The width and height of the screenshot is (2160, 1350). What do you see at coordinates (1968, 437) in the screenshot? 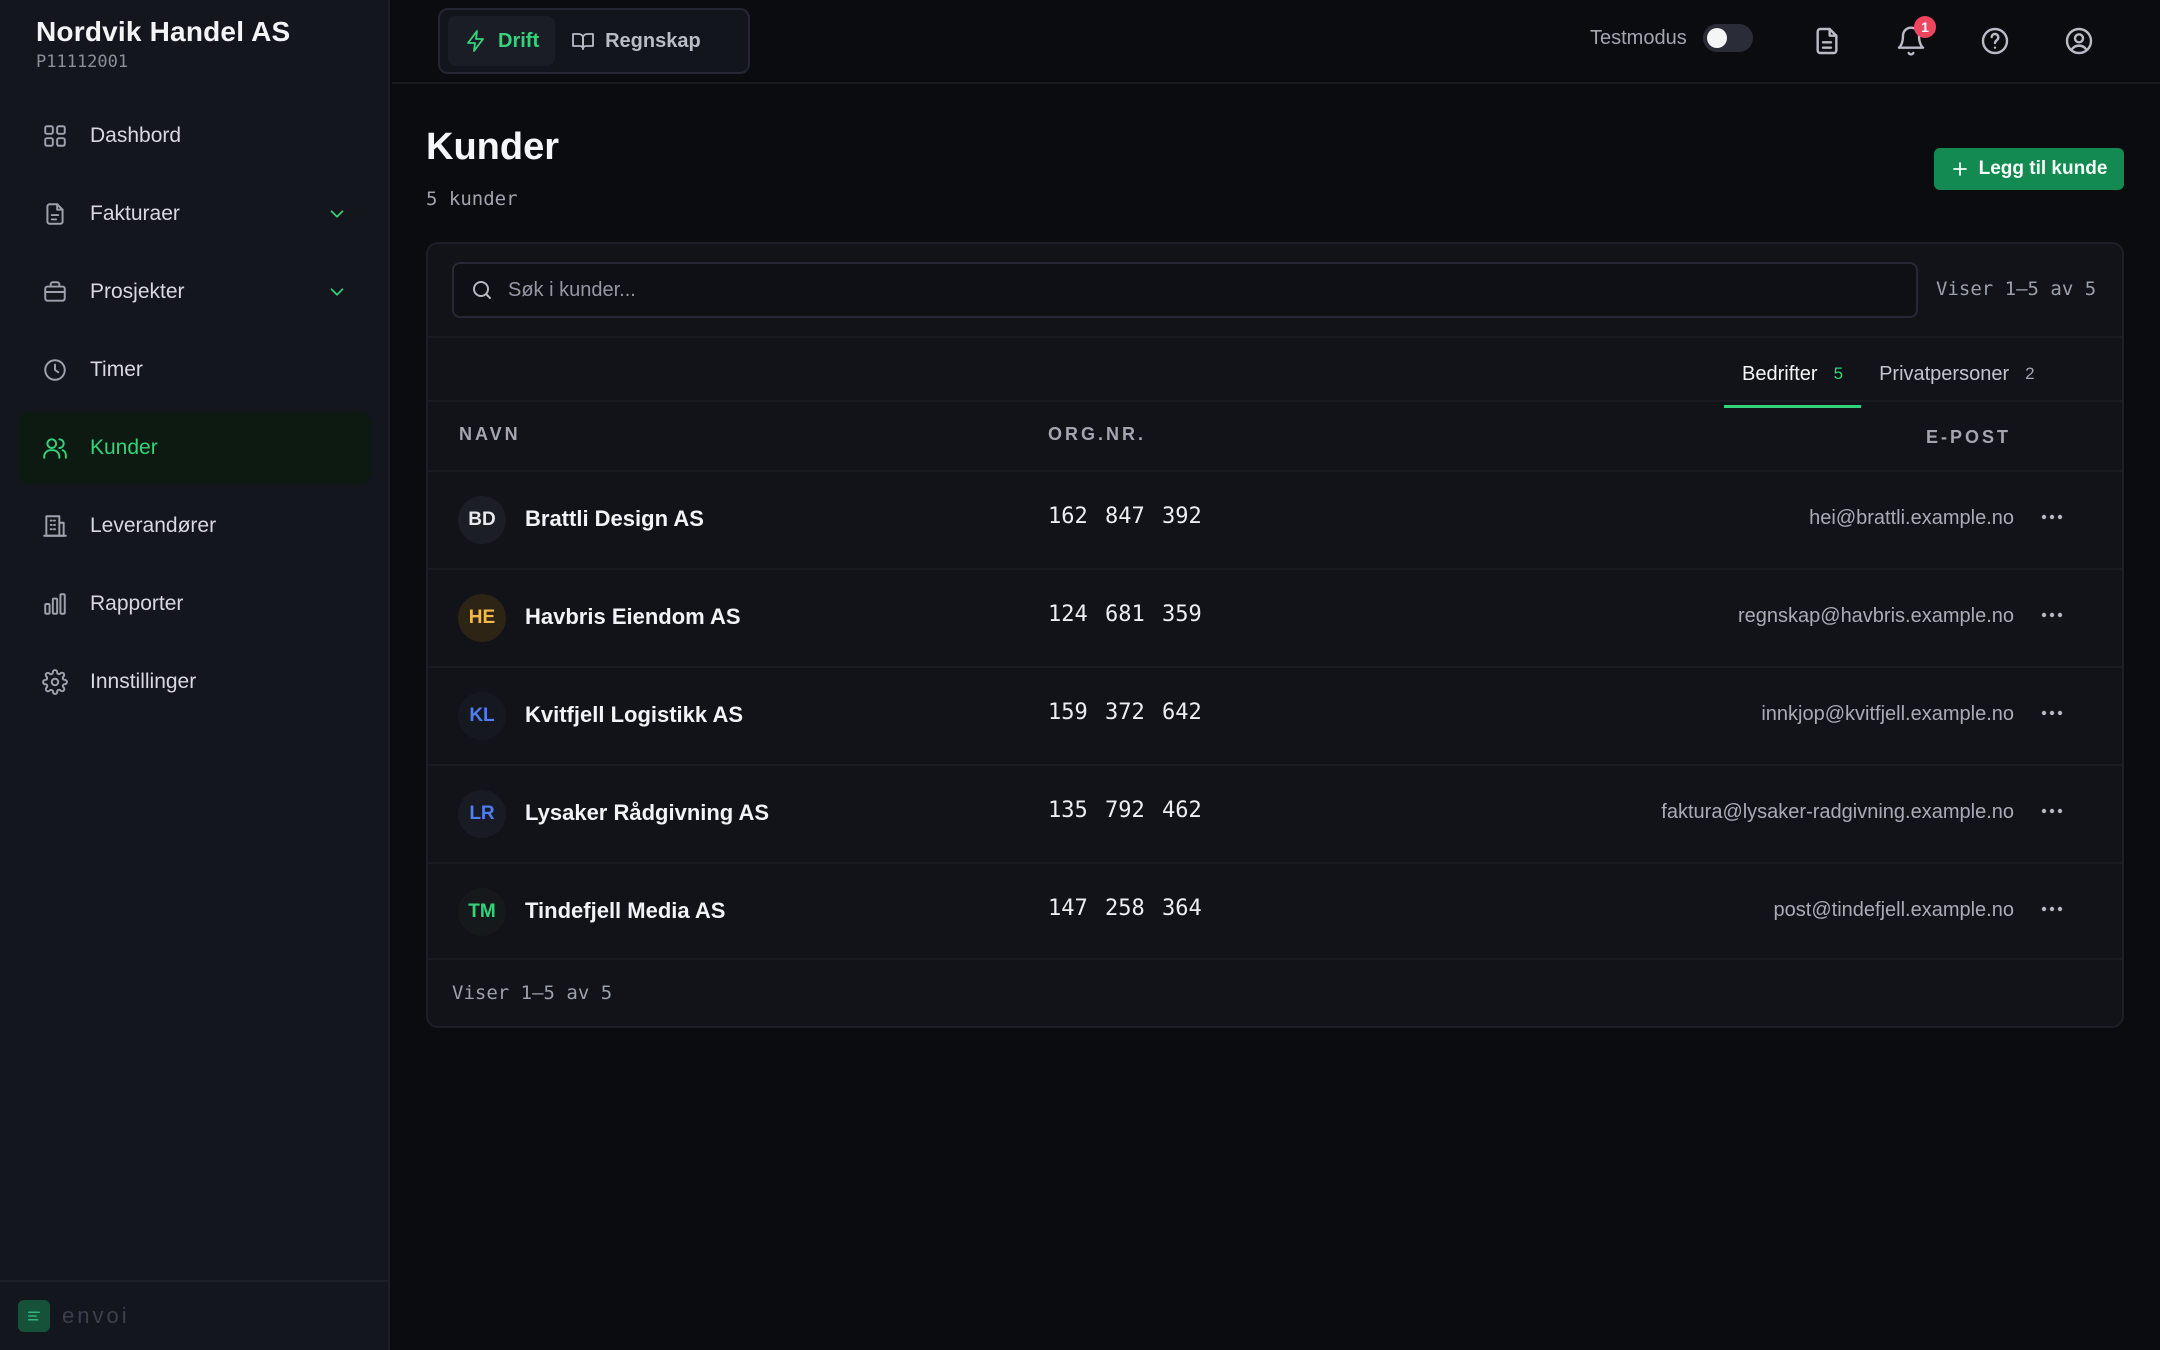
I see `column-header-email: E-POST` at bounding box center [1968, 437].